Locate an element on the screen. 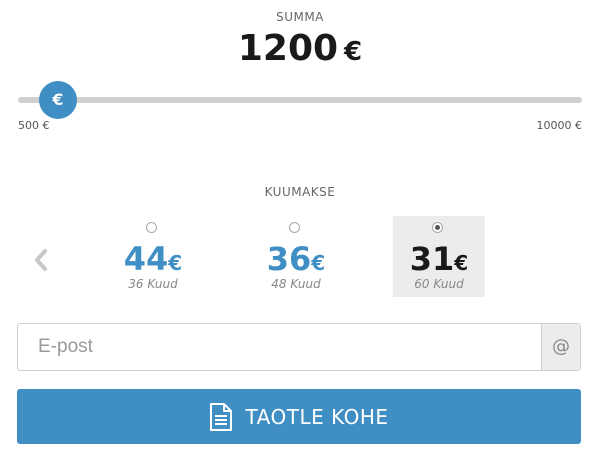 The image size is (600, 456). payment-amount: 44€ is located at coordinates (153, 259).